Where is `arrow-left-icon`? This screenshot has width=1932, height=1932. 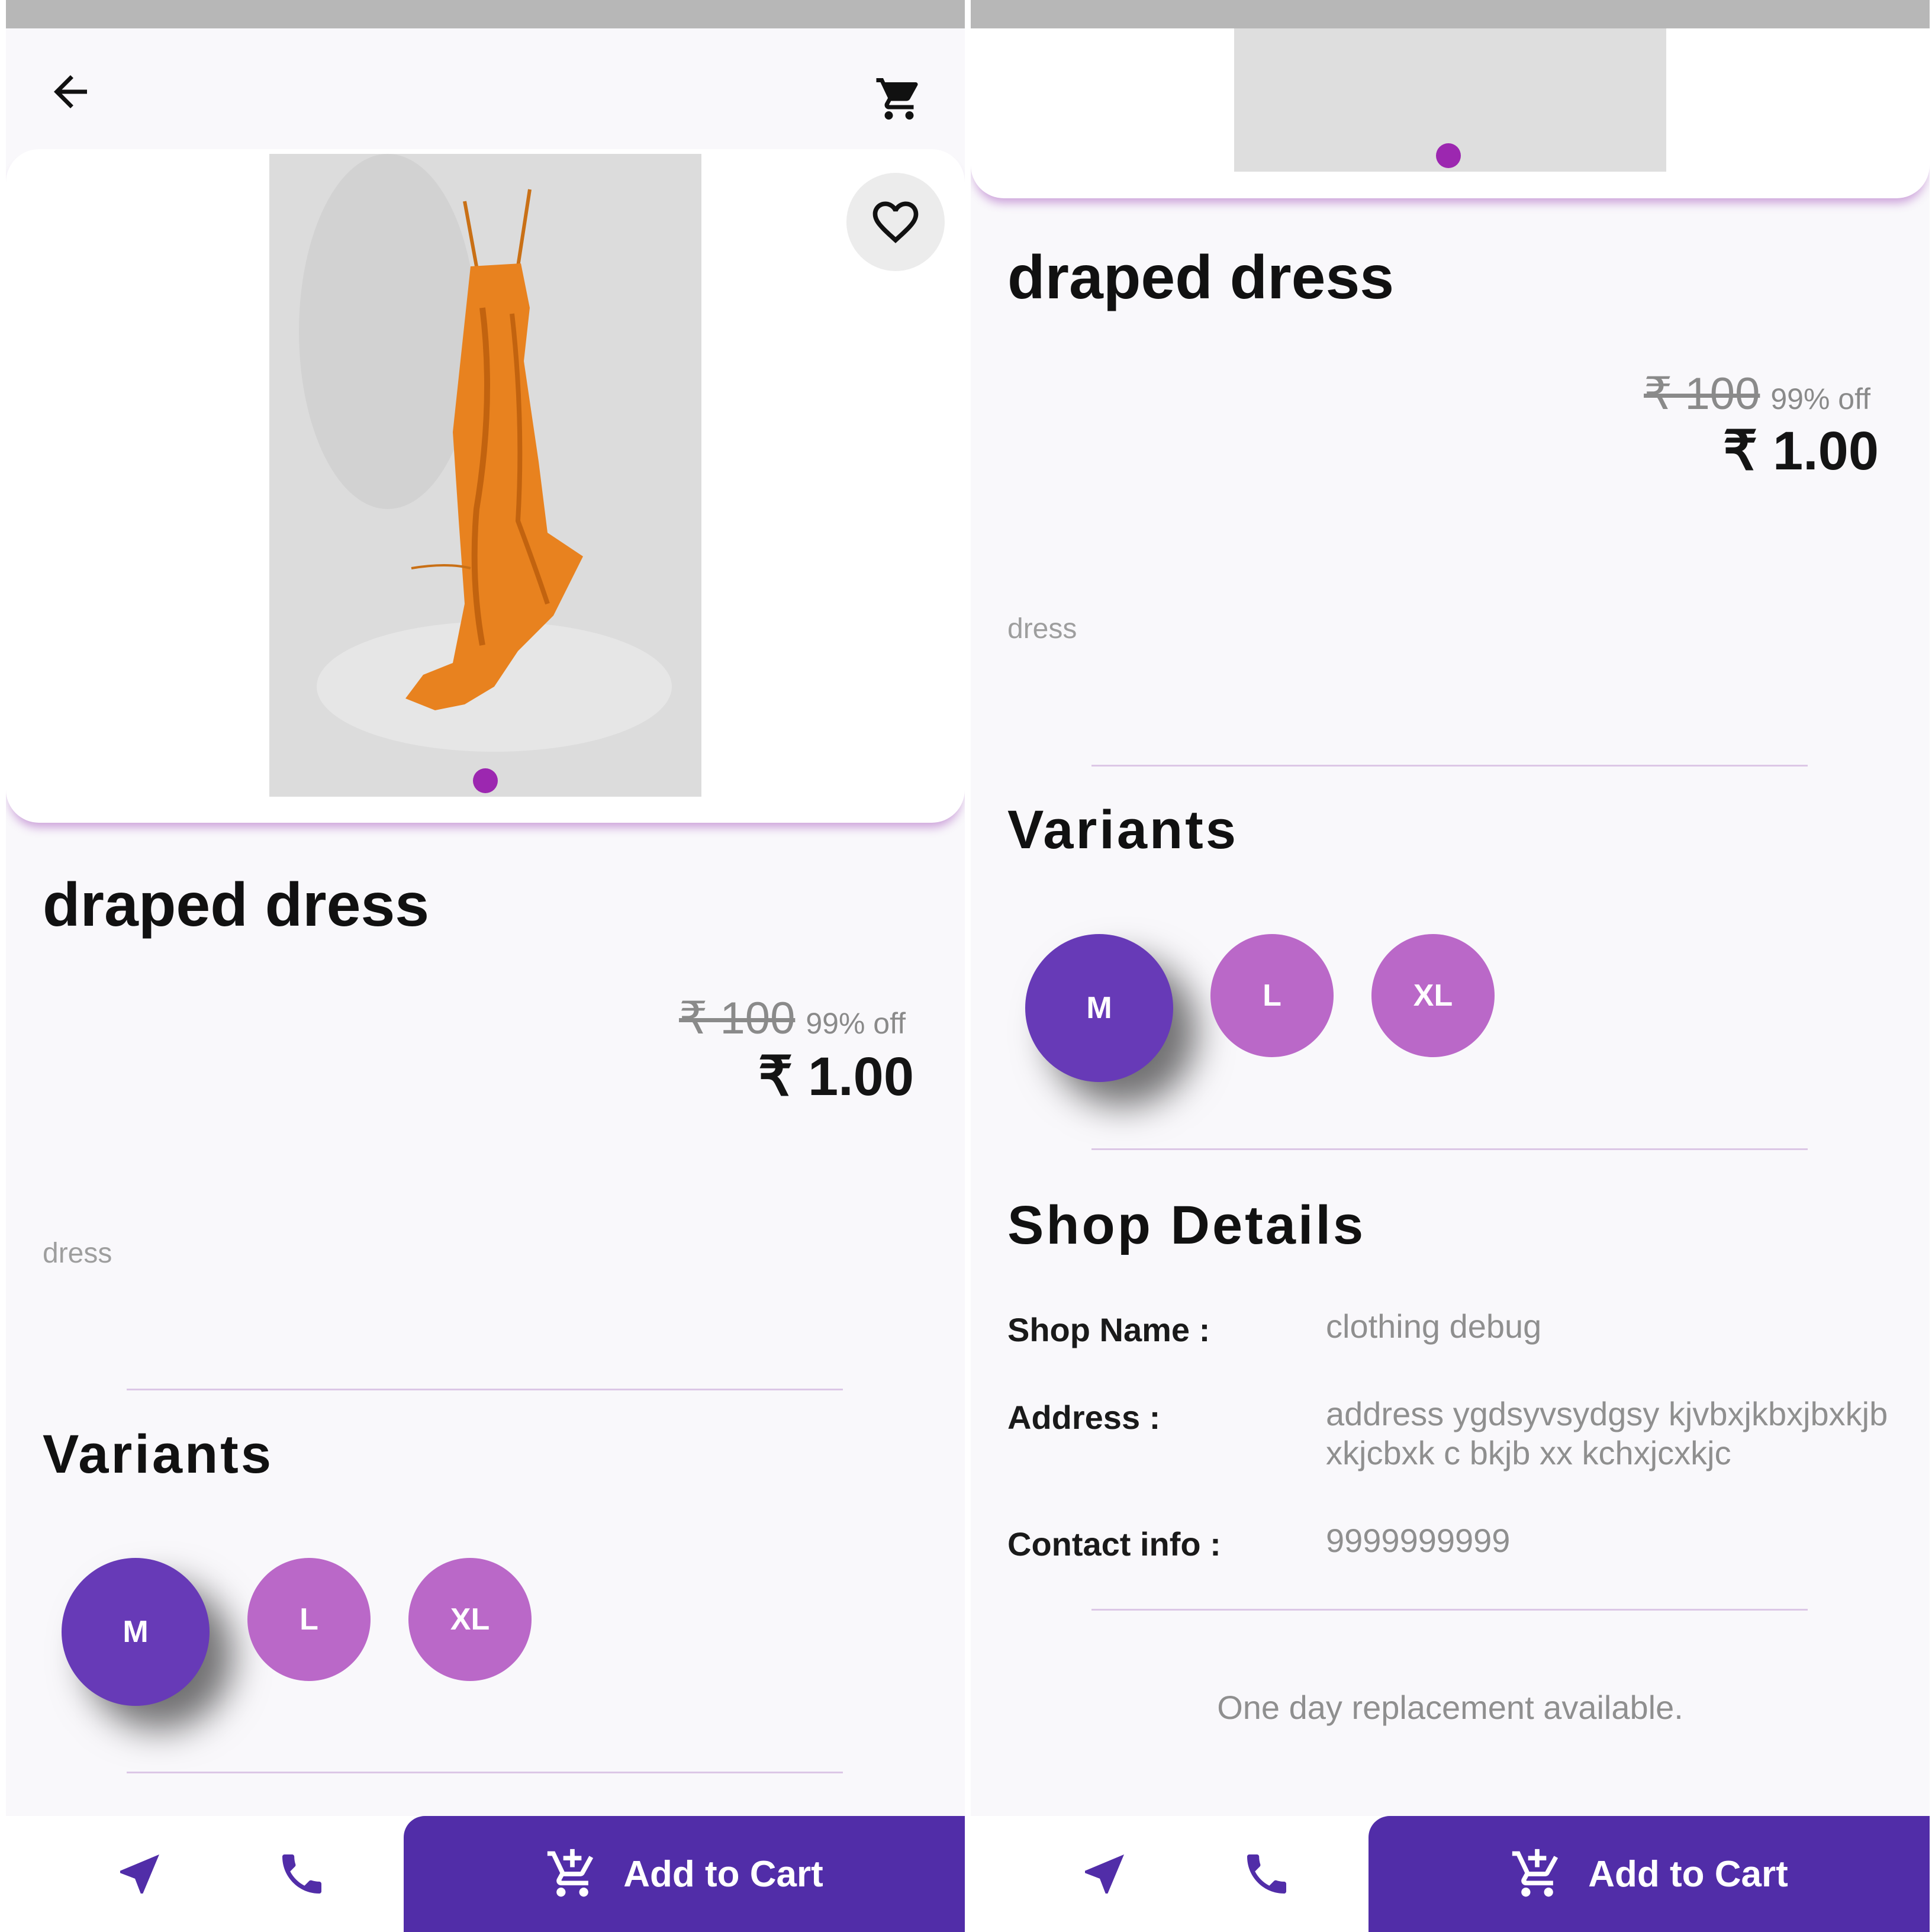 arrow-left-icon is located at coordinates (70, 92).